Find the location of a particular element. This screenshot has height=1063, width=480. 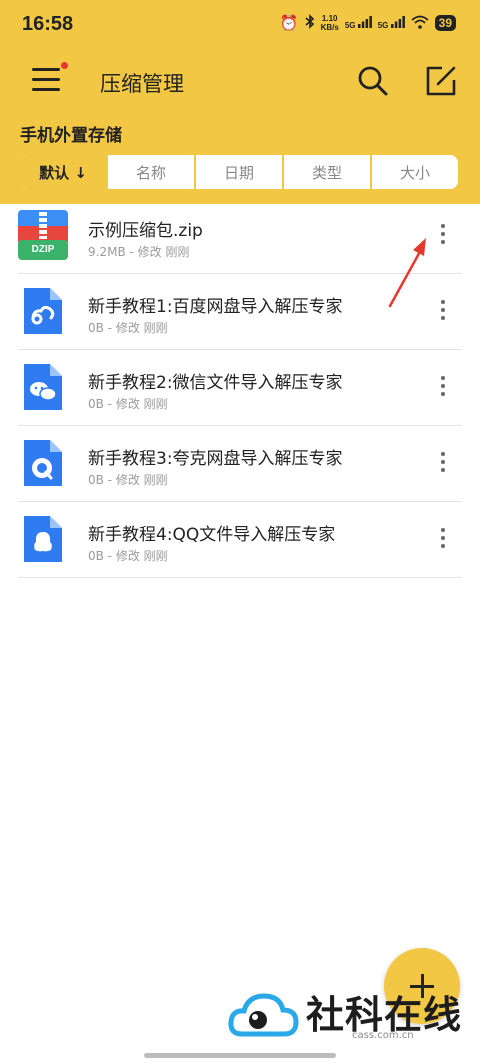

home-indicator is located at coordinates (240, 1055).